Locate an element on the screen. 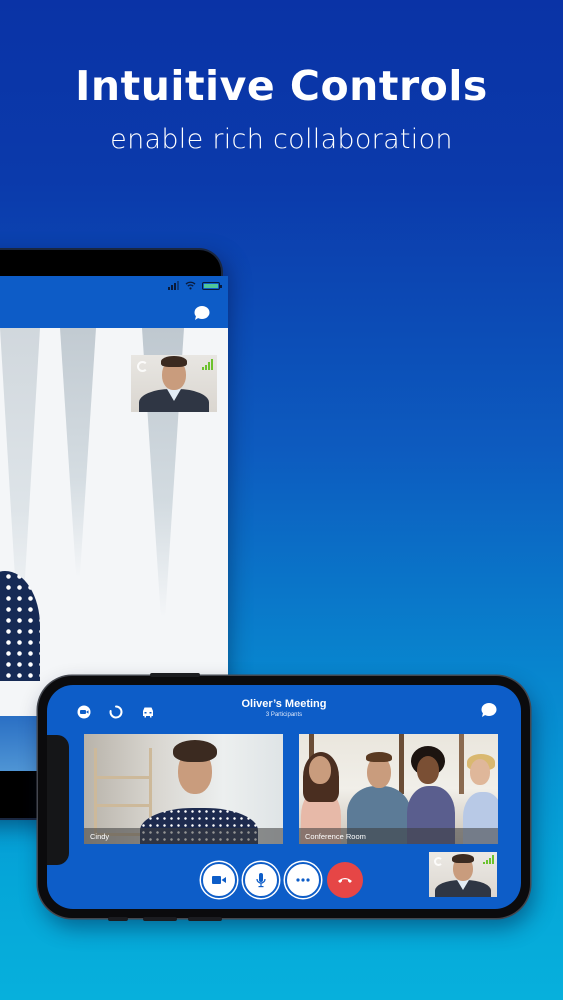  video-camera-icon is located at coordinates (219, 880).